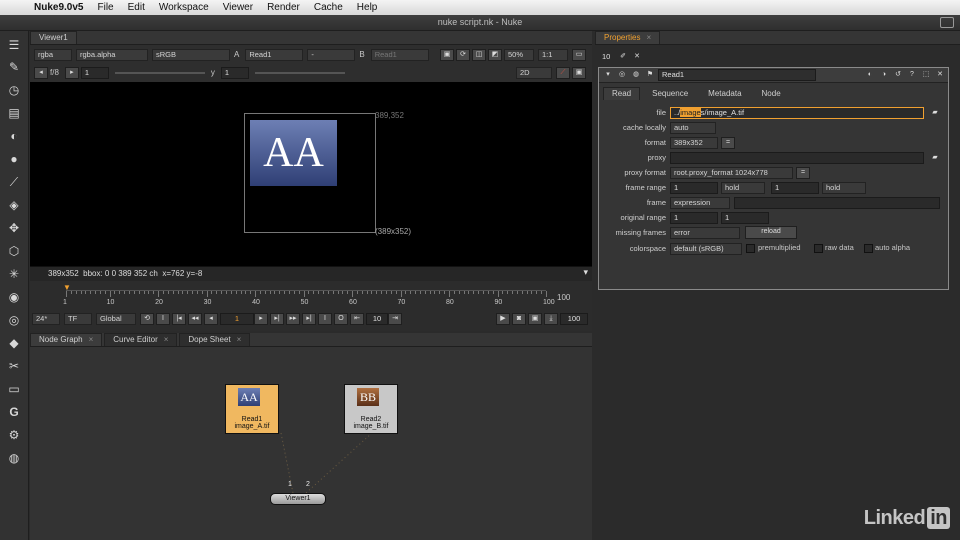 The image size is (960, 540). What do you see at coordinates (935, 158) in the screenshot?
I see `proxy-browse-icon: ▰` at bounding box center [935, 158].